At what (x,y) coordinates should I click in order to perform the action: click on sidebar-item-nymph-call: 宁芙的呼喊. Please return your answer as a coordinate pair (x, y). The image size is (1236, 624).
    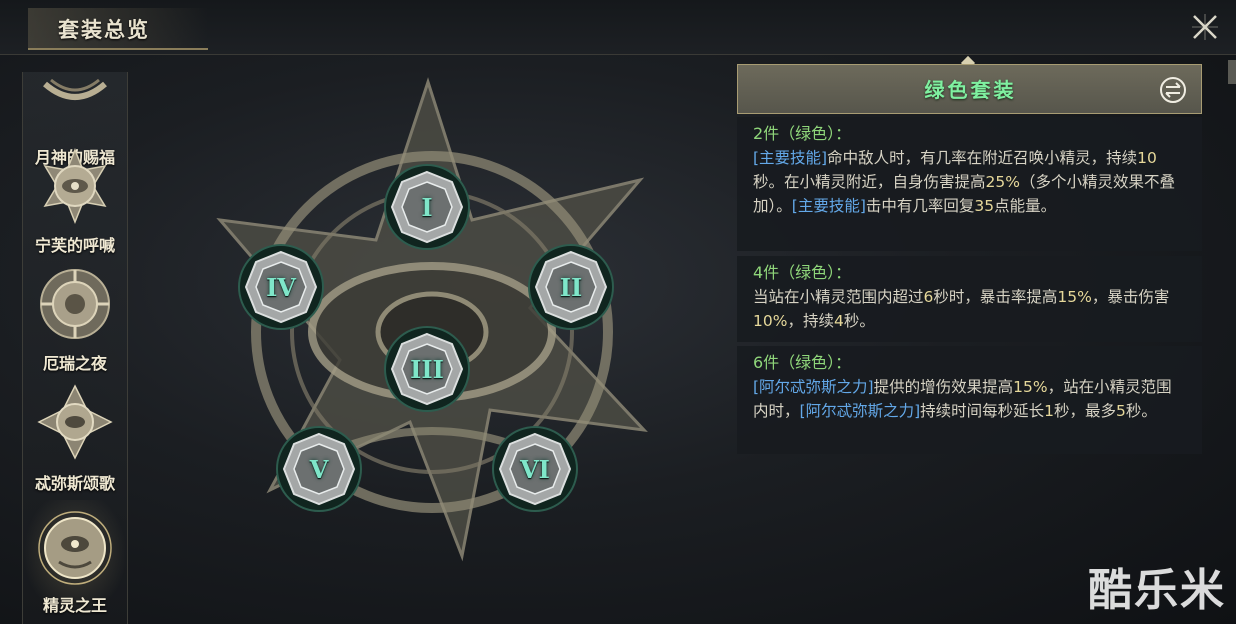
    Looking at the image, I should click on (75, 203).